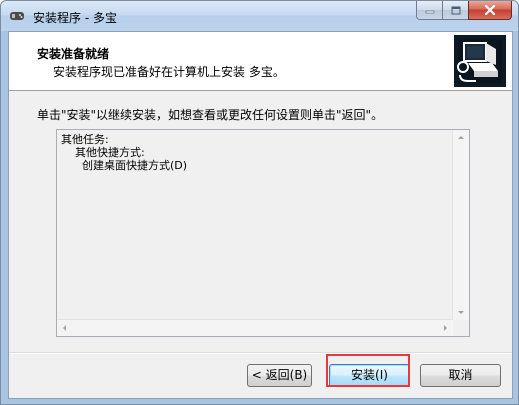 Image resolution: width=519 pixels, height=405 pixels. What do you see at coordinates (64, 328) in the screenshot?
I see `scroll-left-arrow-icon` at bounding box center [64, 328].